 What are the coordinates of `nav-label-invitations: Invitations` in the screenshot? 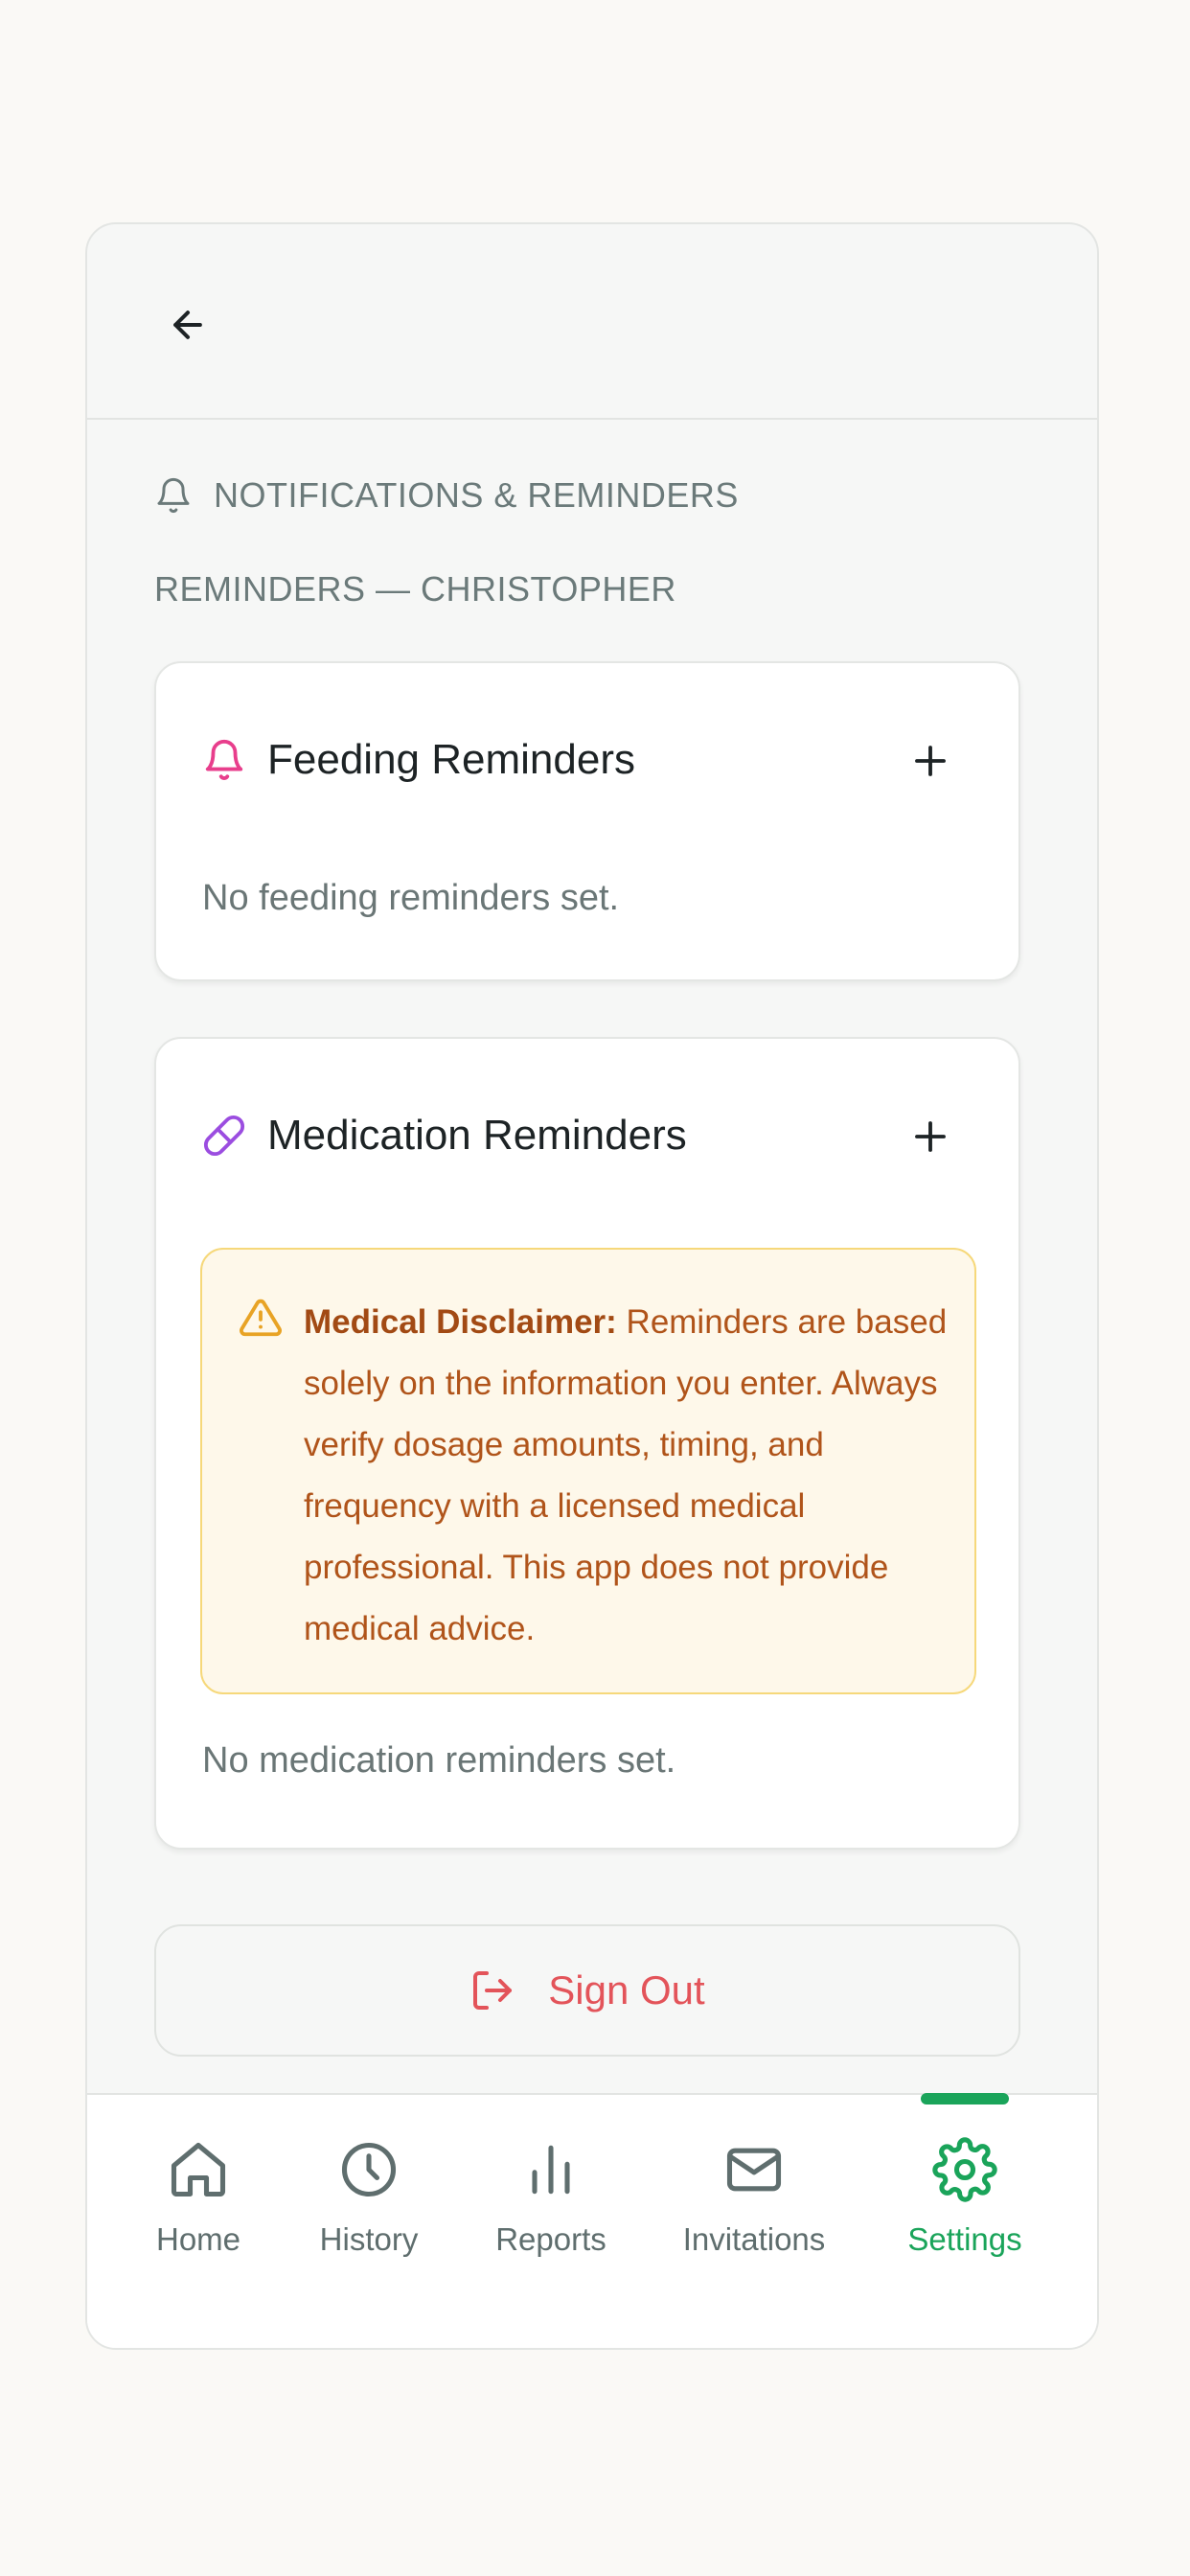 It's located at (754, 2239).